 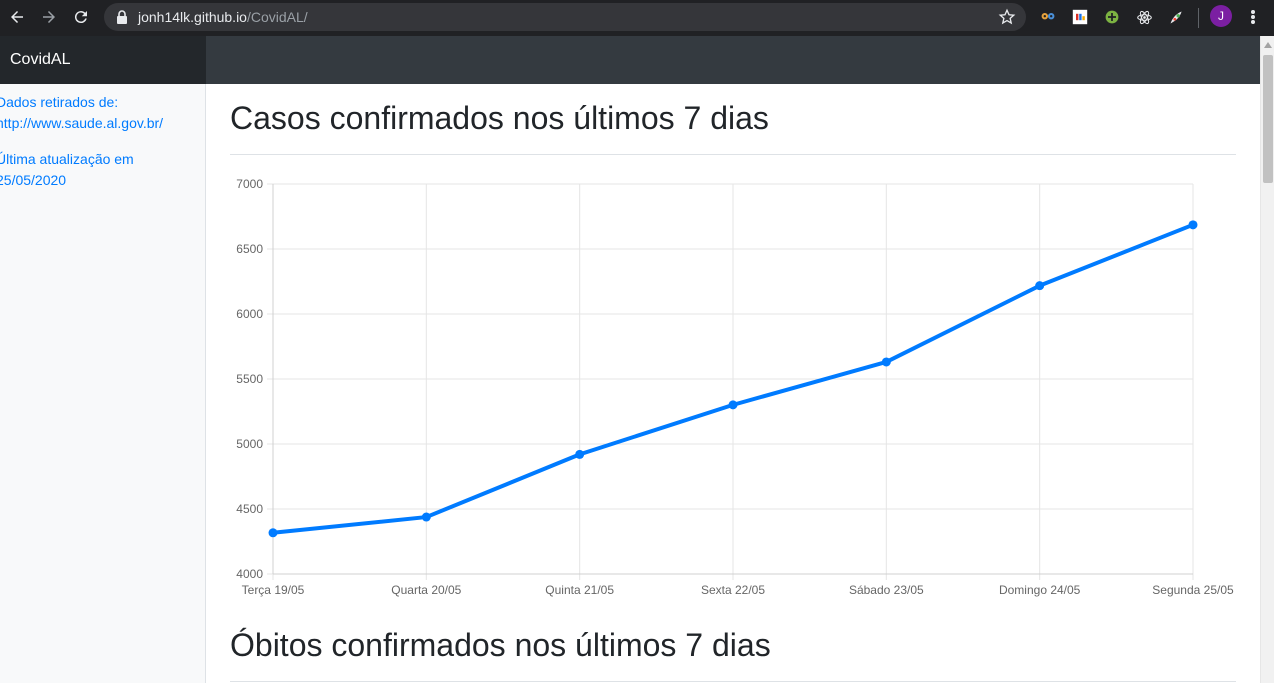 What do you see at coordinates (1268, 119) in the screenshot?
I see `scrollbar-thumb` at bounding box center [1268, 119].